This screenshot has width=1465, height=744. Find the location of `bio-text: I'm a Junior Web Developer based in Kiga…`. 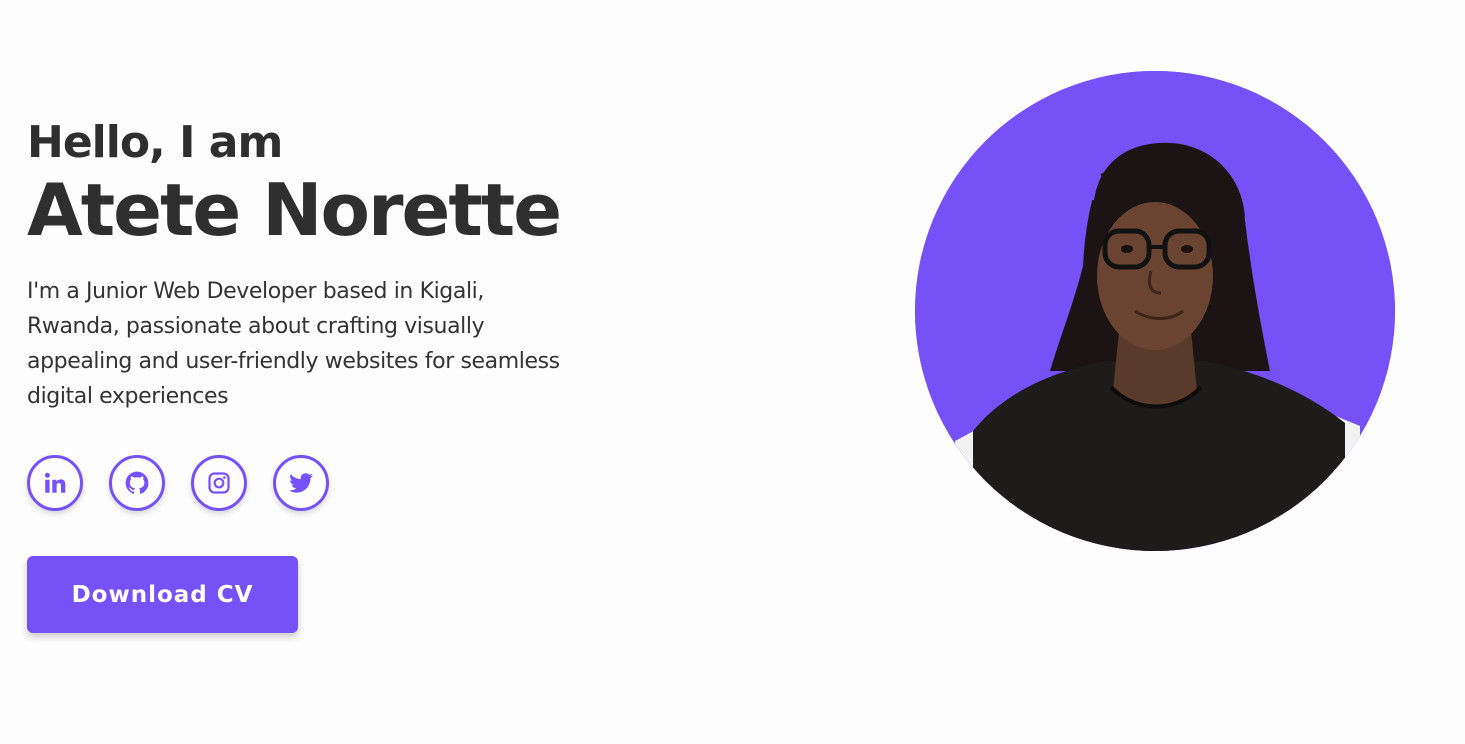

bio-text: I'm a Junior Web Developer based in Kiga… is located at coordinates (293, 344).